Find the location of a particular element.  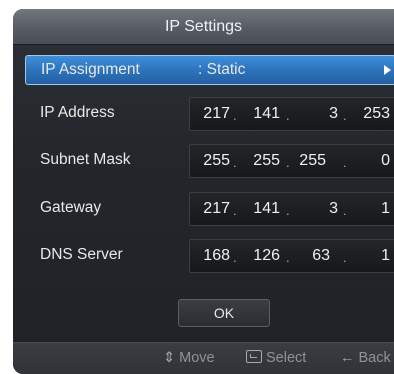

footer-hint-bar: ⇕ Move Select ← Back is located at coordinates (203, 358).